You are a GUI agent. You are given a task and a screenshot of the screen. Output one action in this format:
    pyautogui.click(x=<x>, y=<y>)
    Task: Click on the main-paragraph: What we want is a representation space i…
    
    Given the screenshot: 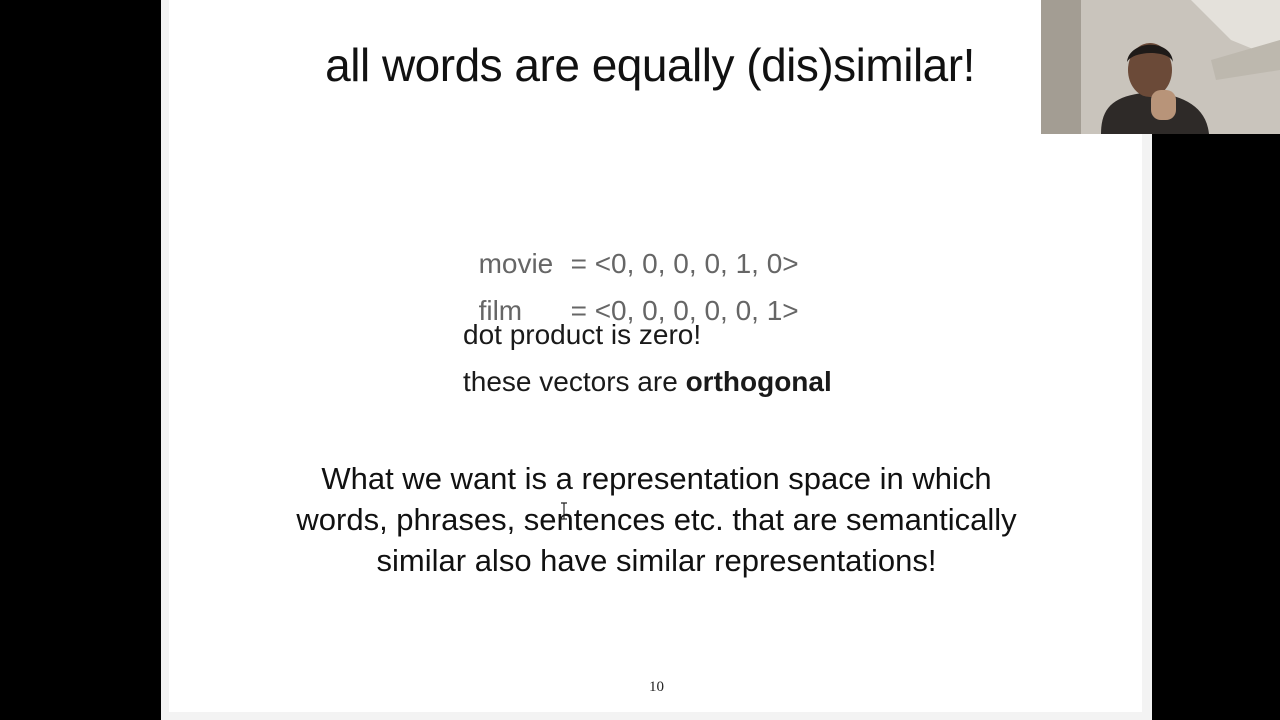 What is the action you would take?
    pyautogui.click(x=656, y=519)
    